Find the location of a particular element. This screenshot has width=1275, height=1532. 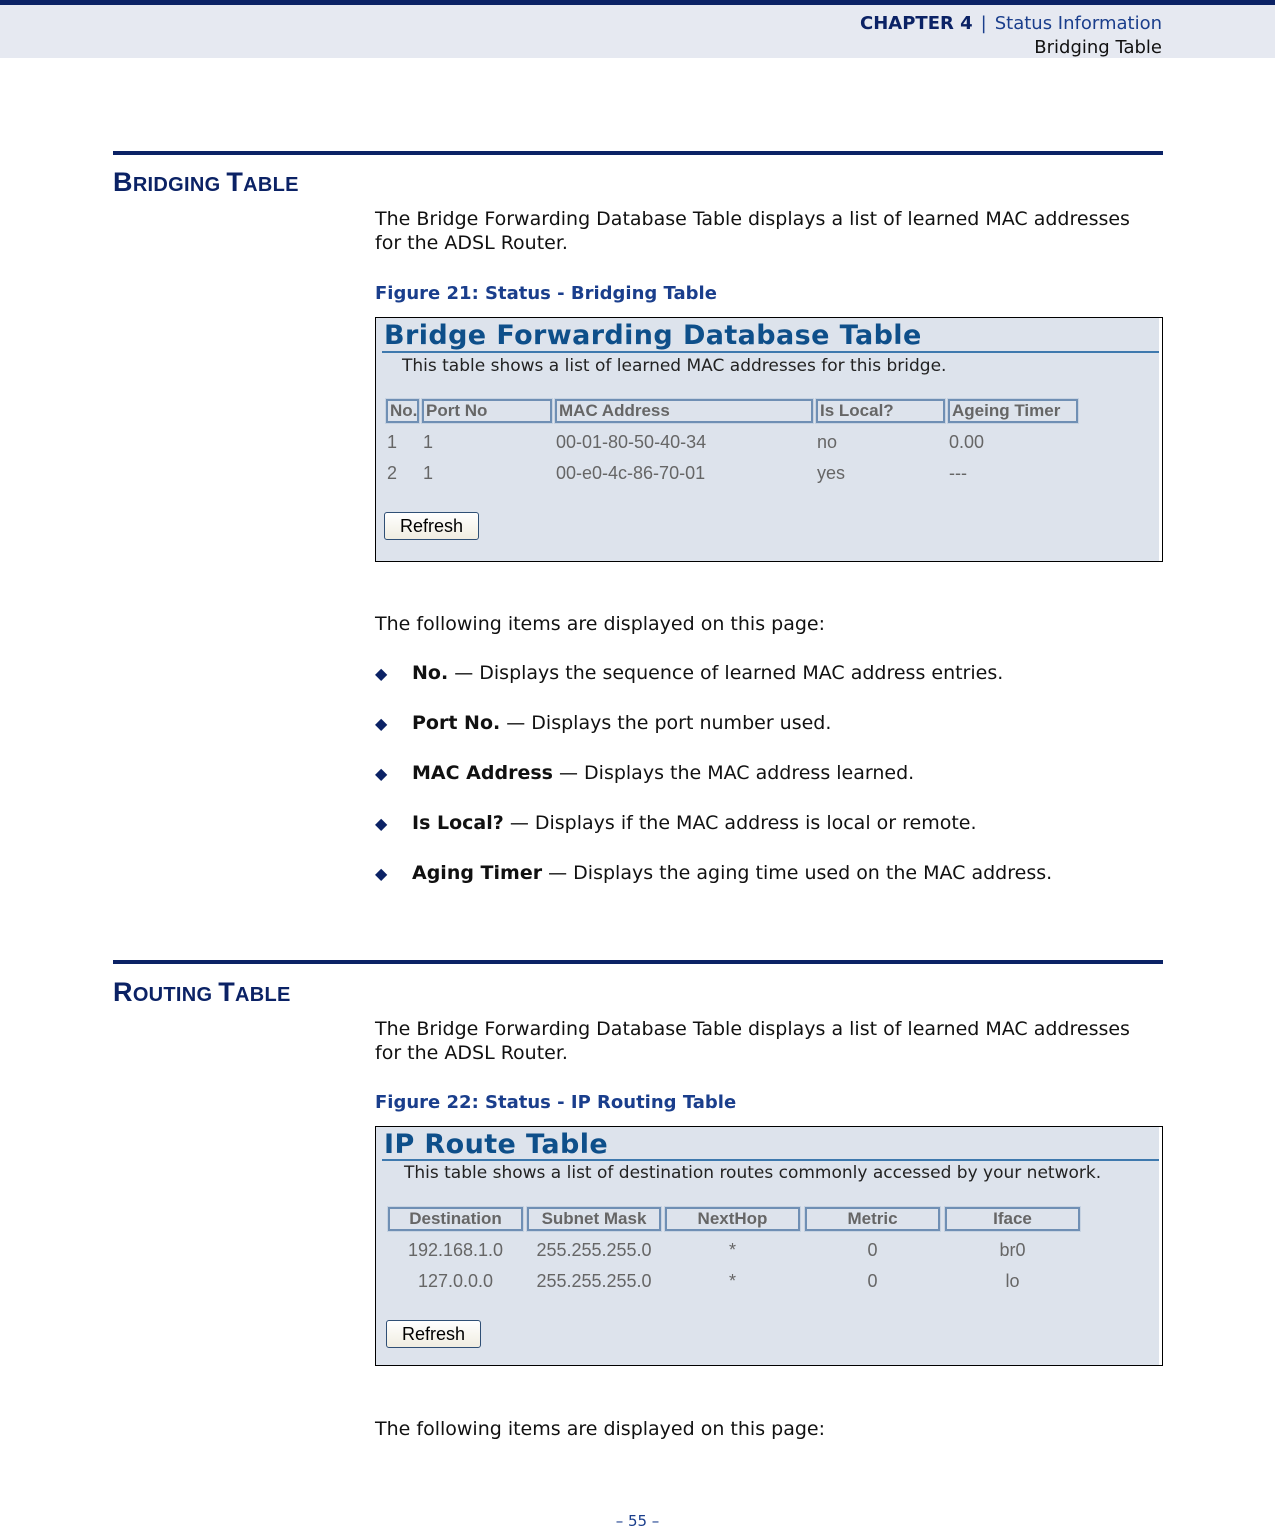

column-header-no: No. is located at coordinates (402, 411).